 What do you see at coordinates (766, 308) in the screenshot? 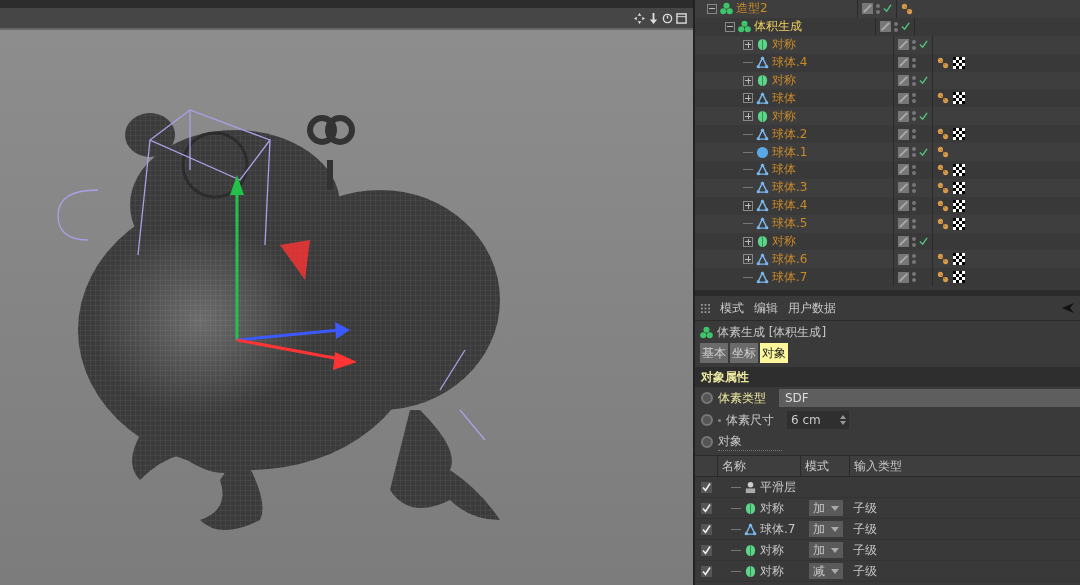
I see `menu-item: 编辑` at bounding box center [766, 308].